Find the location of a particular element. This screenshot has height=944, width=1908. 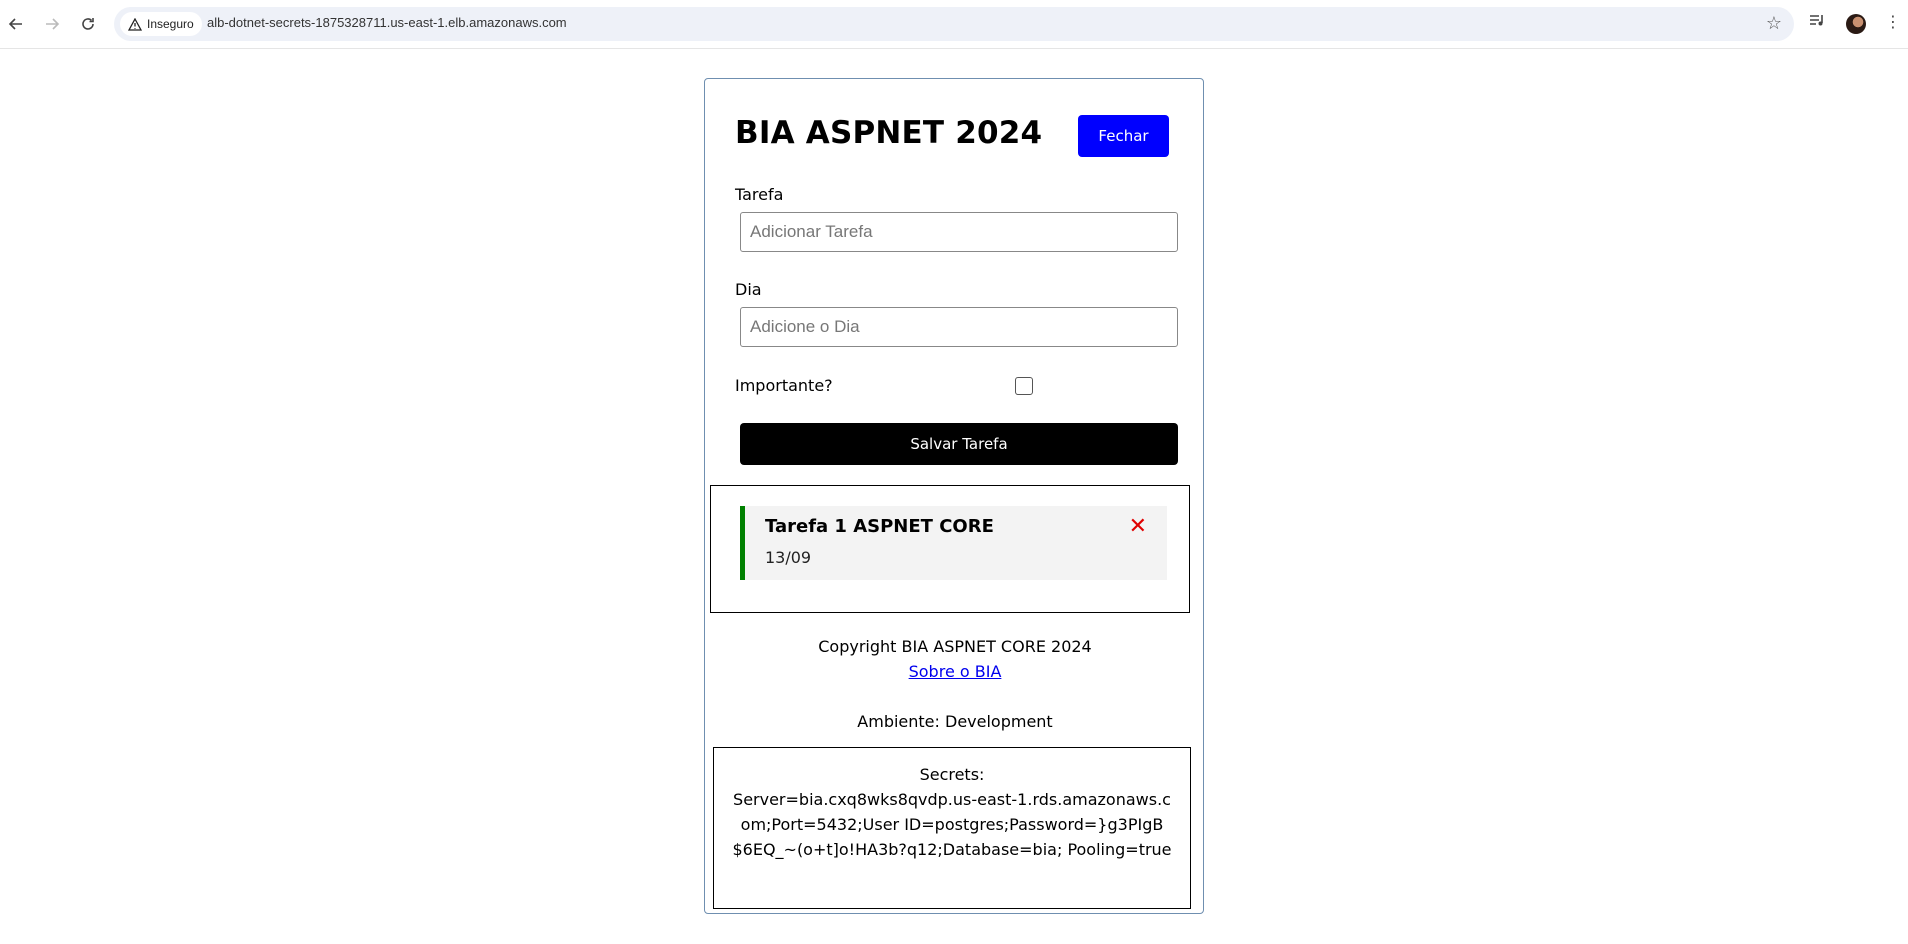

page-title: BIA ASPNET 2024 is located at coordinates (889, 133).